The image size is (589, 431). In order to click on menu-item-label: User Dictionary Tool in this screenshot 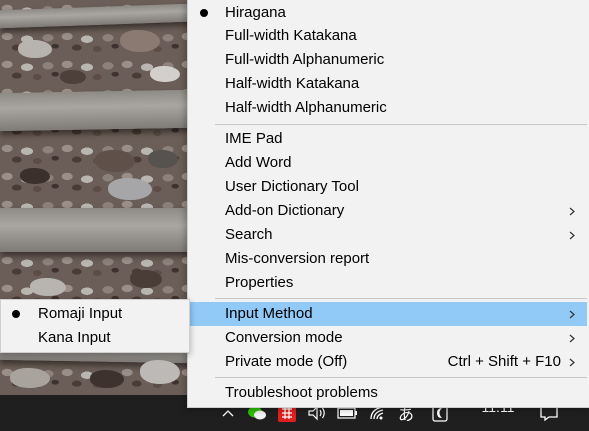, I will do `click(292, 186)`.